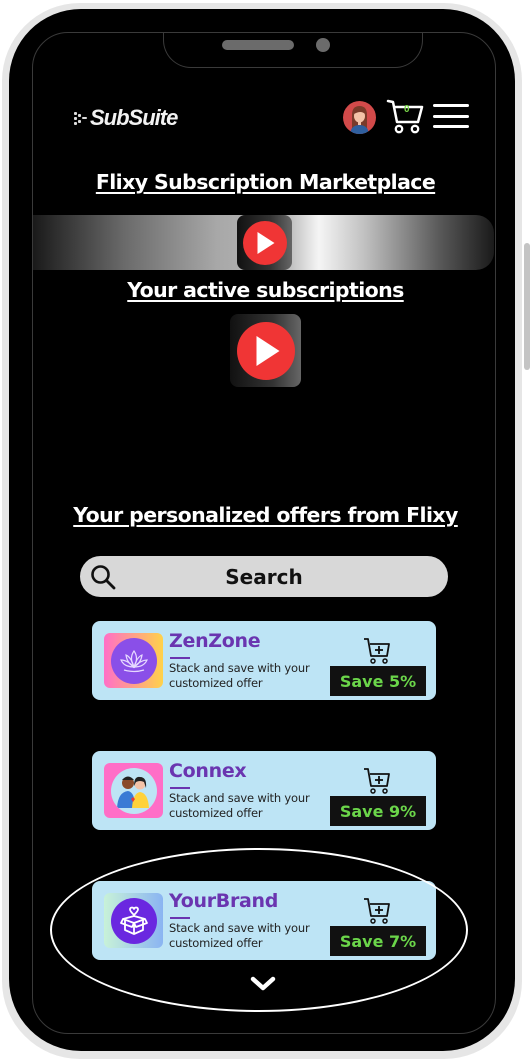 The width and height of the screenshot is (531, 1063). Describe the element at coordinates (208, 771) in the screenshot. I see `offer-brand-name: Connex` at that location.